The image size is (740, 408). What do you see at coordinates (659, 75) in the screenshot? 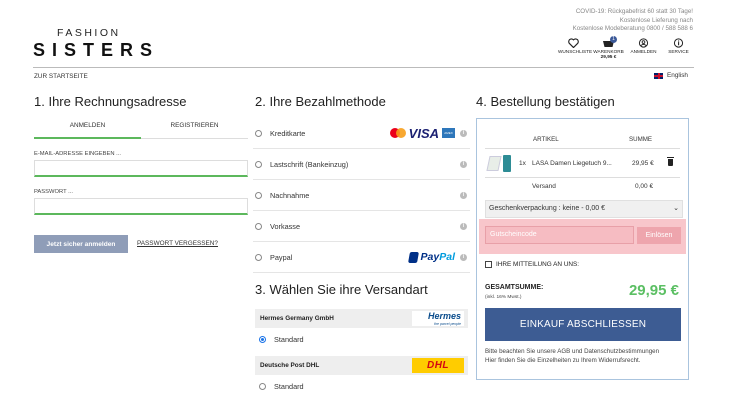
I see `uk-flag-icon` at bounding box center [659, 75].